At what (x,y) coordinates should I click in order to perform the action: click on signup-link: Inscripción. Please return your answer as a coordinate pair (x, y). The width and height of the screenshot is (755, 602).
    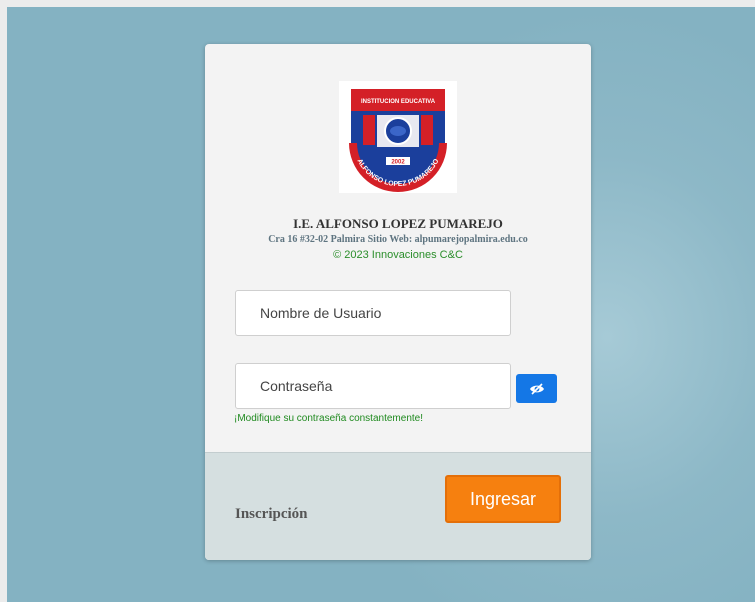
    Looking at the image, I should click on (271, 514).